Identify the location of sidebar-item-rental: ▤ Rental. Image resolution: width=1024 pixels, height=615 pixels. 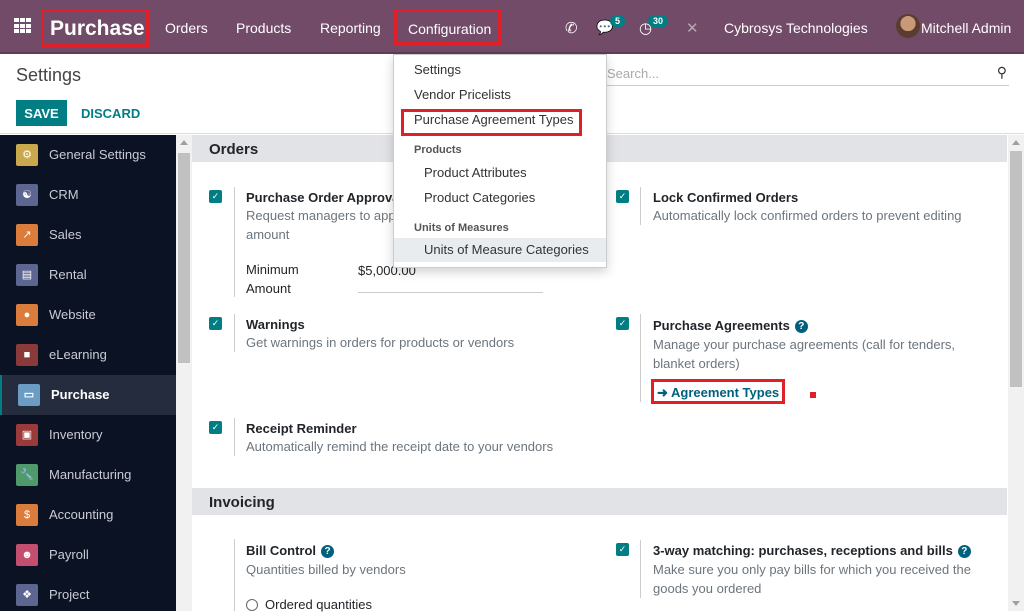
(88, 275).